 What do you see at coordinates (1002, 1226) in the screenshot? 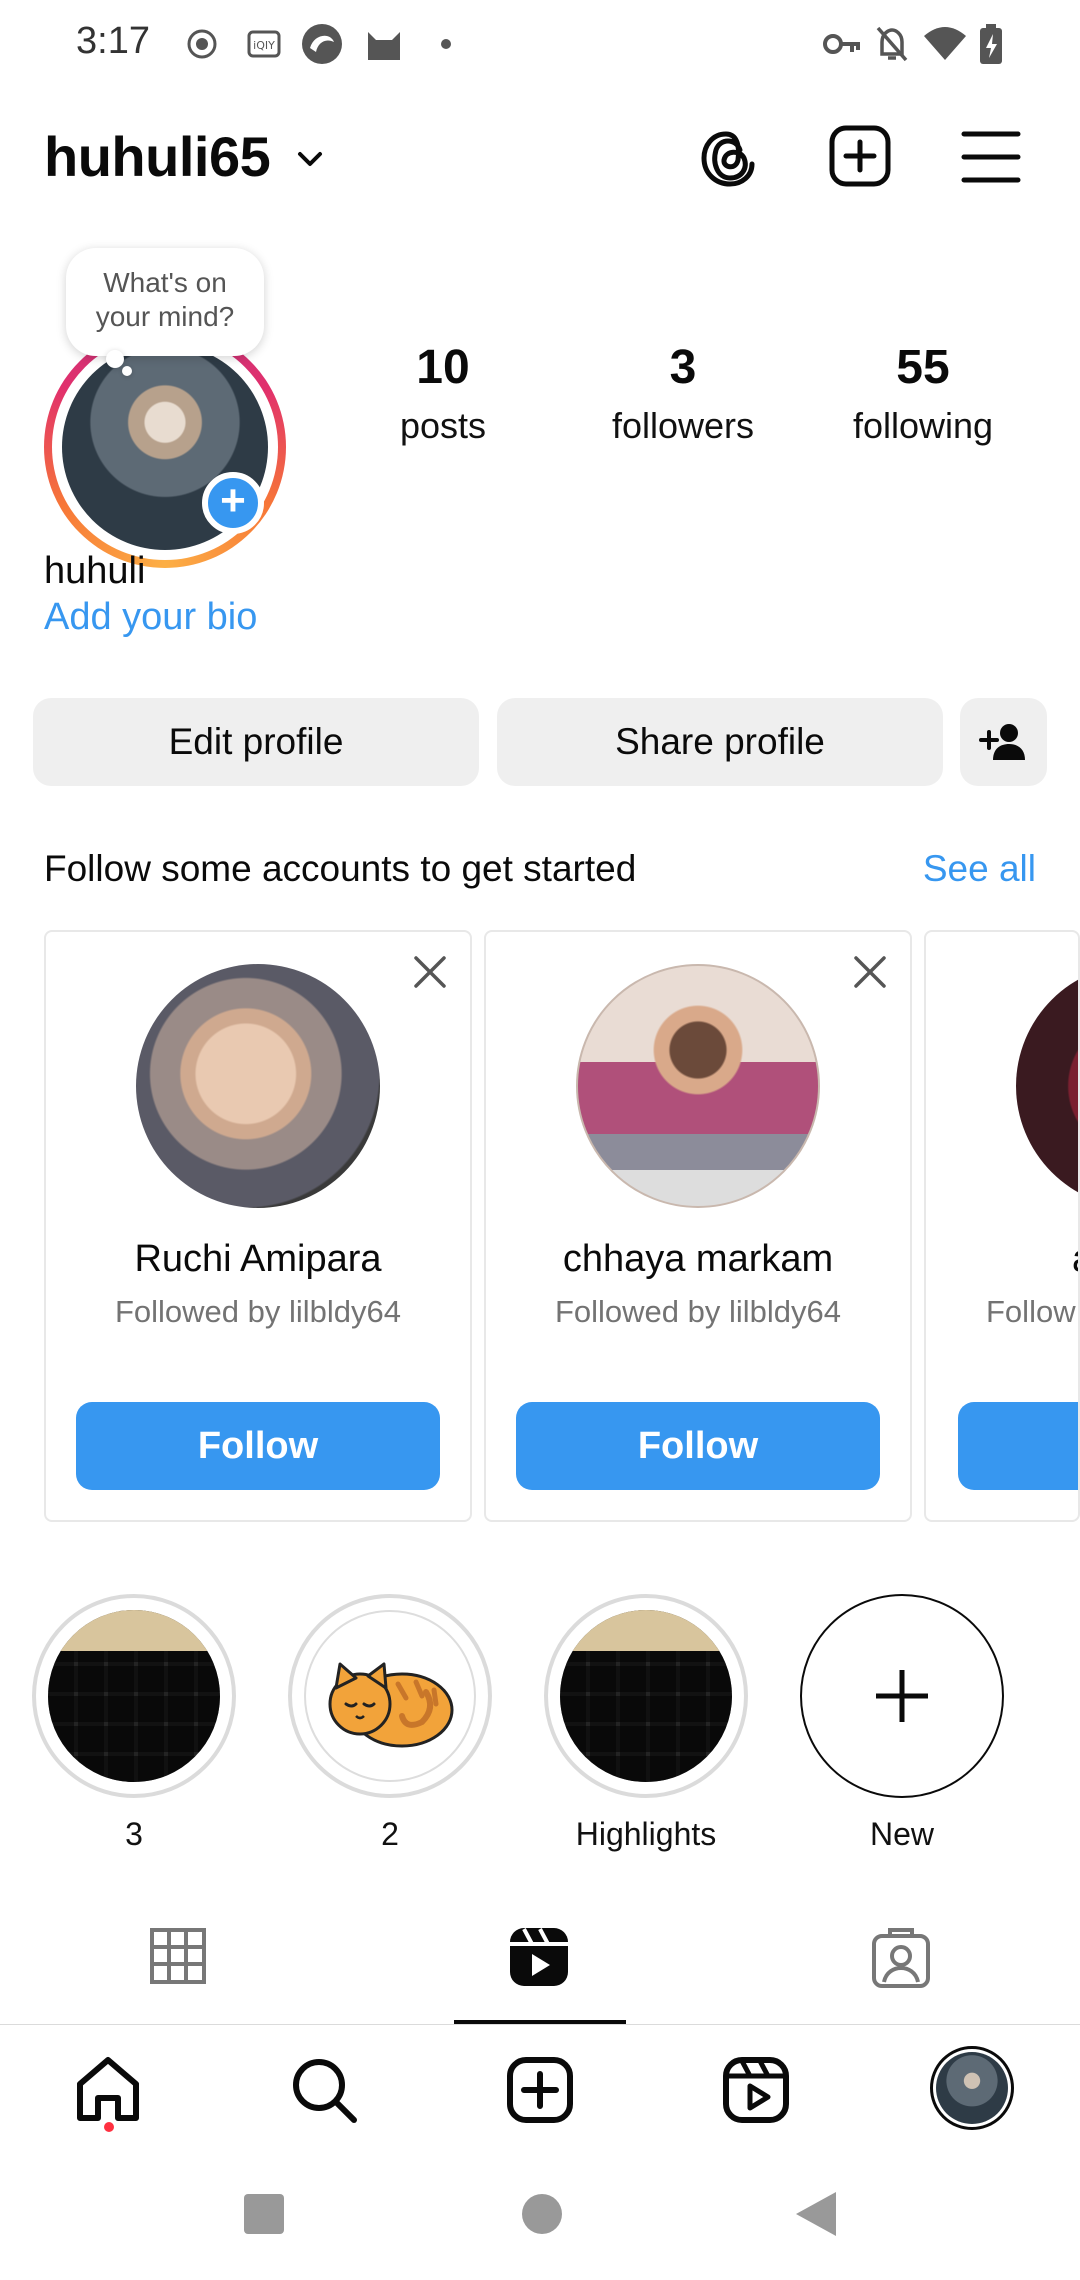
I see `suggestion-card-partial: a Follow` at bounding box center [1002, 1226].